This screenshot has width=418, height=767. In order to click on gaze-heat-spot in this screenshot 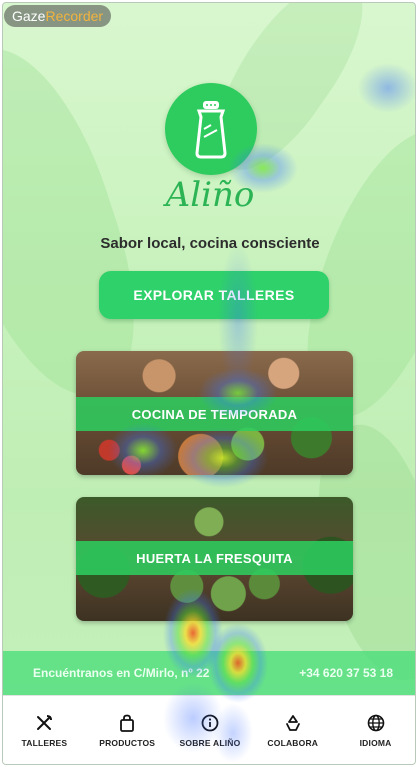, I will do `click(386, 88)`.